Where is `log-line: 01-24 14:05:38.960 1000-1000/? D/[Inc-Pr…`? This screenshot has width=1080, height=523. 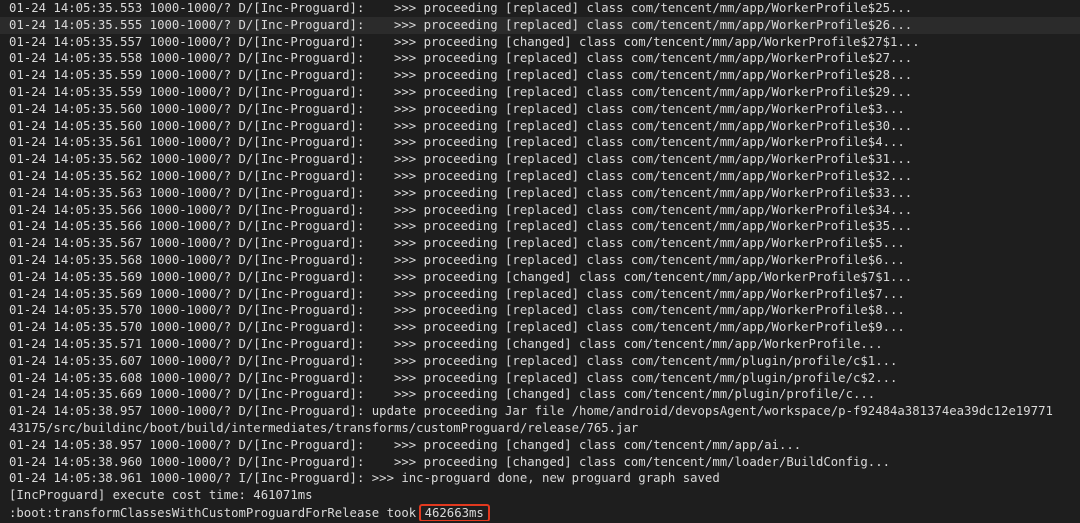 log-line: 01-24 14:05:38.960 1000-1000/? D/[Inc-Pr… is located at coordinates (449, 461).